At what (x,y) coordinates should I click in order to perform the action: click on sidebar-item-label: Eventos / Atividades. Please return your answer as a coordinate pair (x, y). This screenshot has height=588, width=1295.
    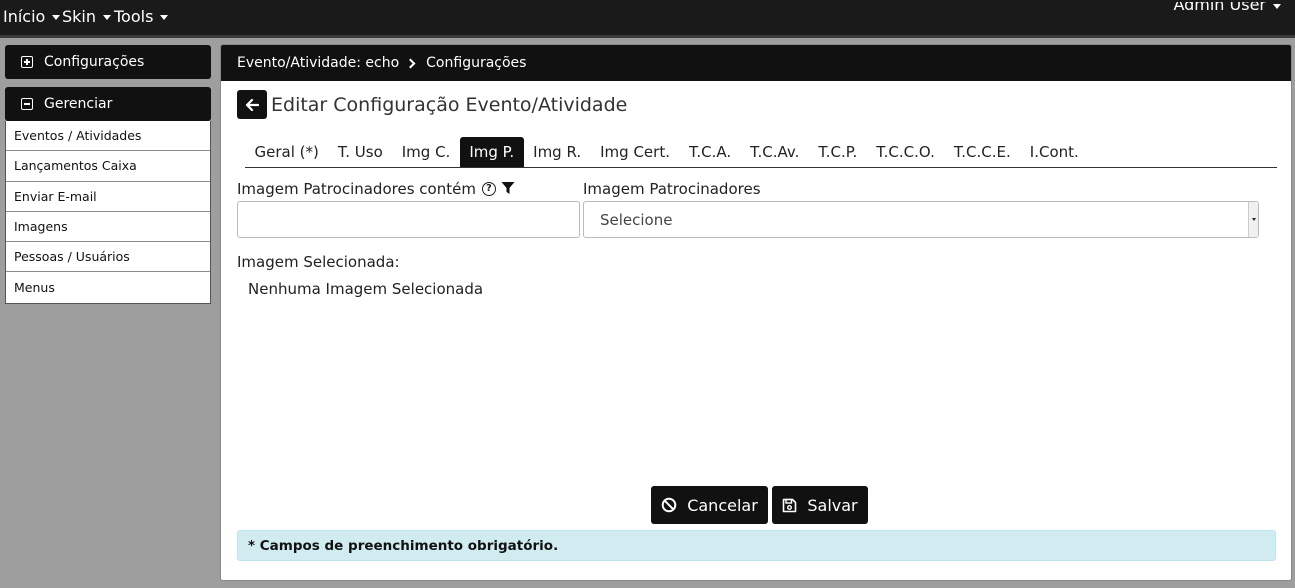
    Looking at the image, I should click on (78, 136).